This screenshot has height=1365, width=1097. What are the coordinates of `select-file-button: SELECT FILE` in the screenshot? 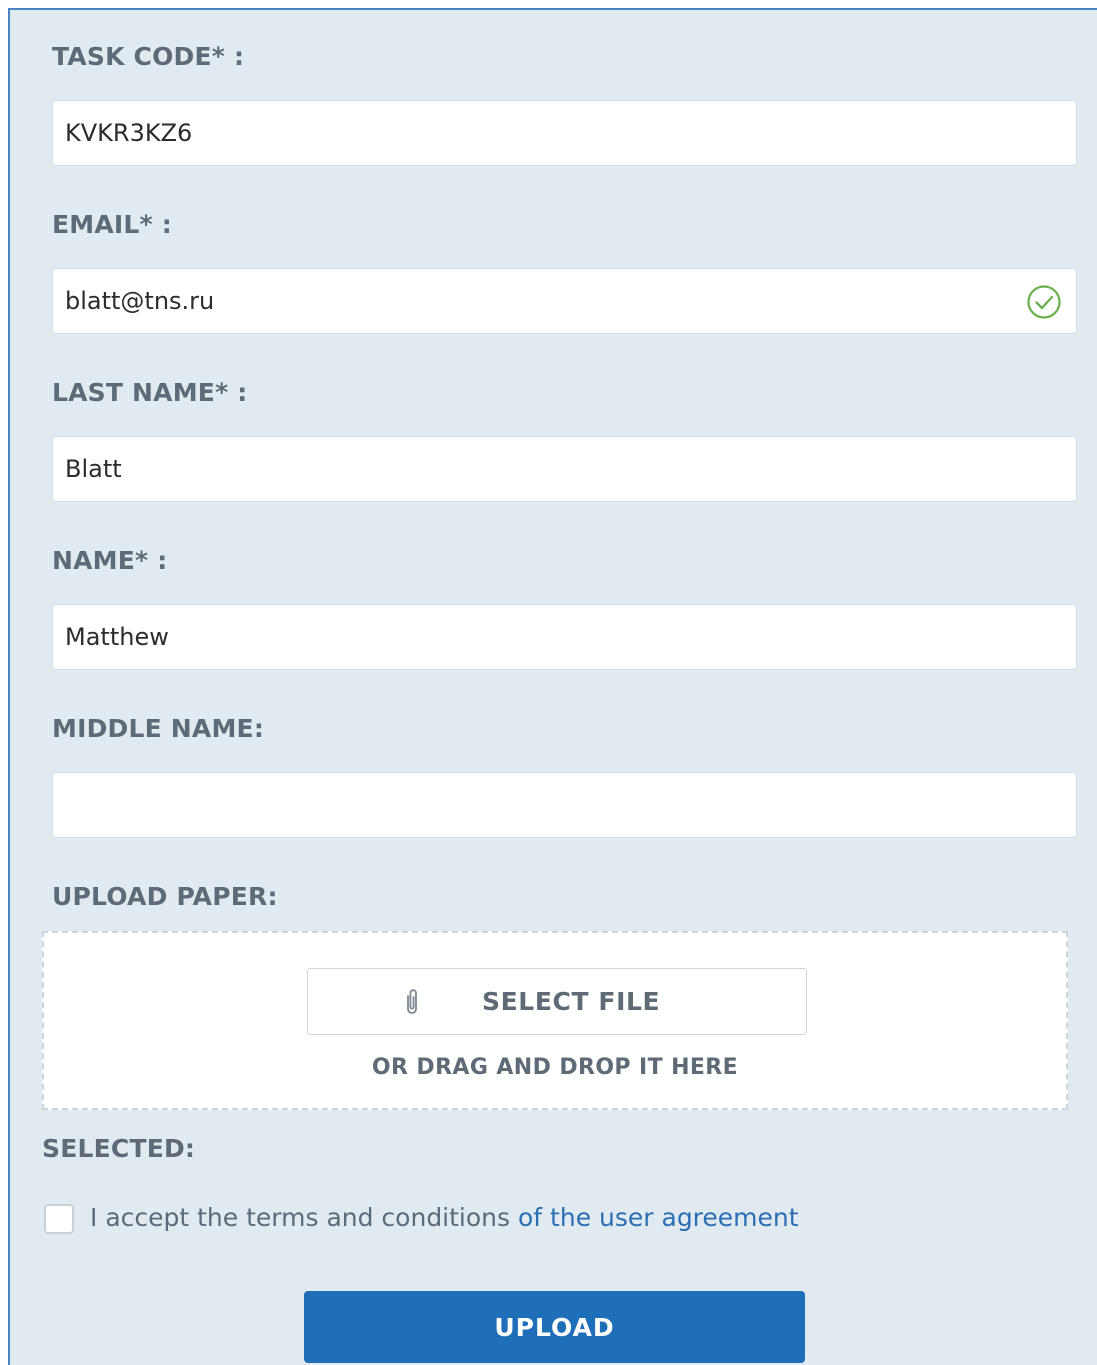 It's located at (557, 1001).